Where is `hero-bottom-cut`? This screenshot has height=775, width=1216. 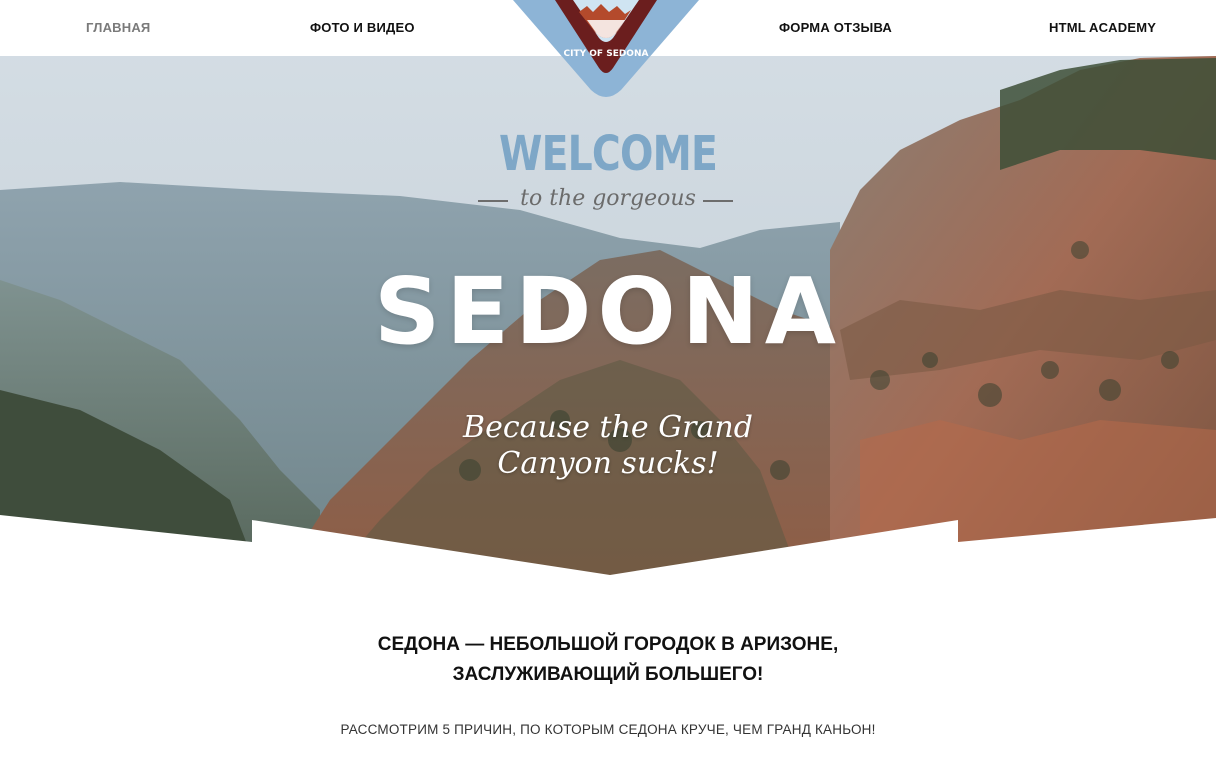 hero-bottom-cut is located at coordinates (608, 546).